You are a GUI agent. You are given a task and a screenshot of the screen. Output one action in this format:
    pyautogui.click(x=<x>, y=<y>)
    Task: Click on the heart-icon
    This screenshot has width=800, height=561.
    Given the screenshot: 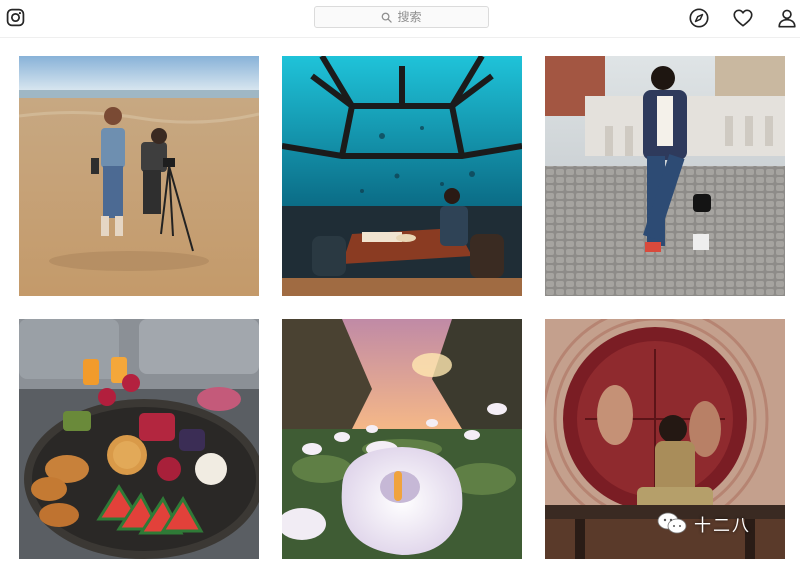 What is the action you would take?
    pyautogui.click(x=743, y=18)
    